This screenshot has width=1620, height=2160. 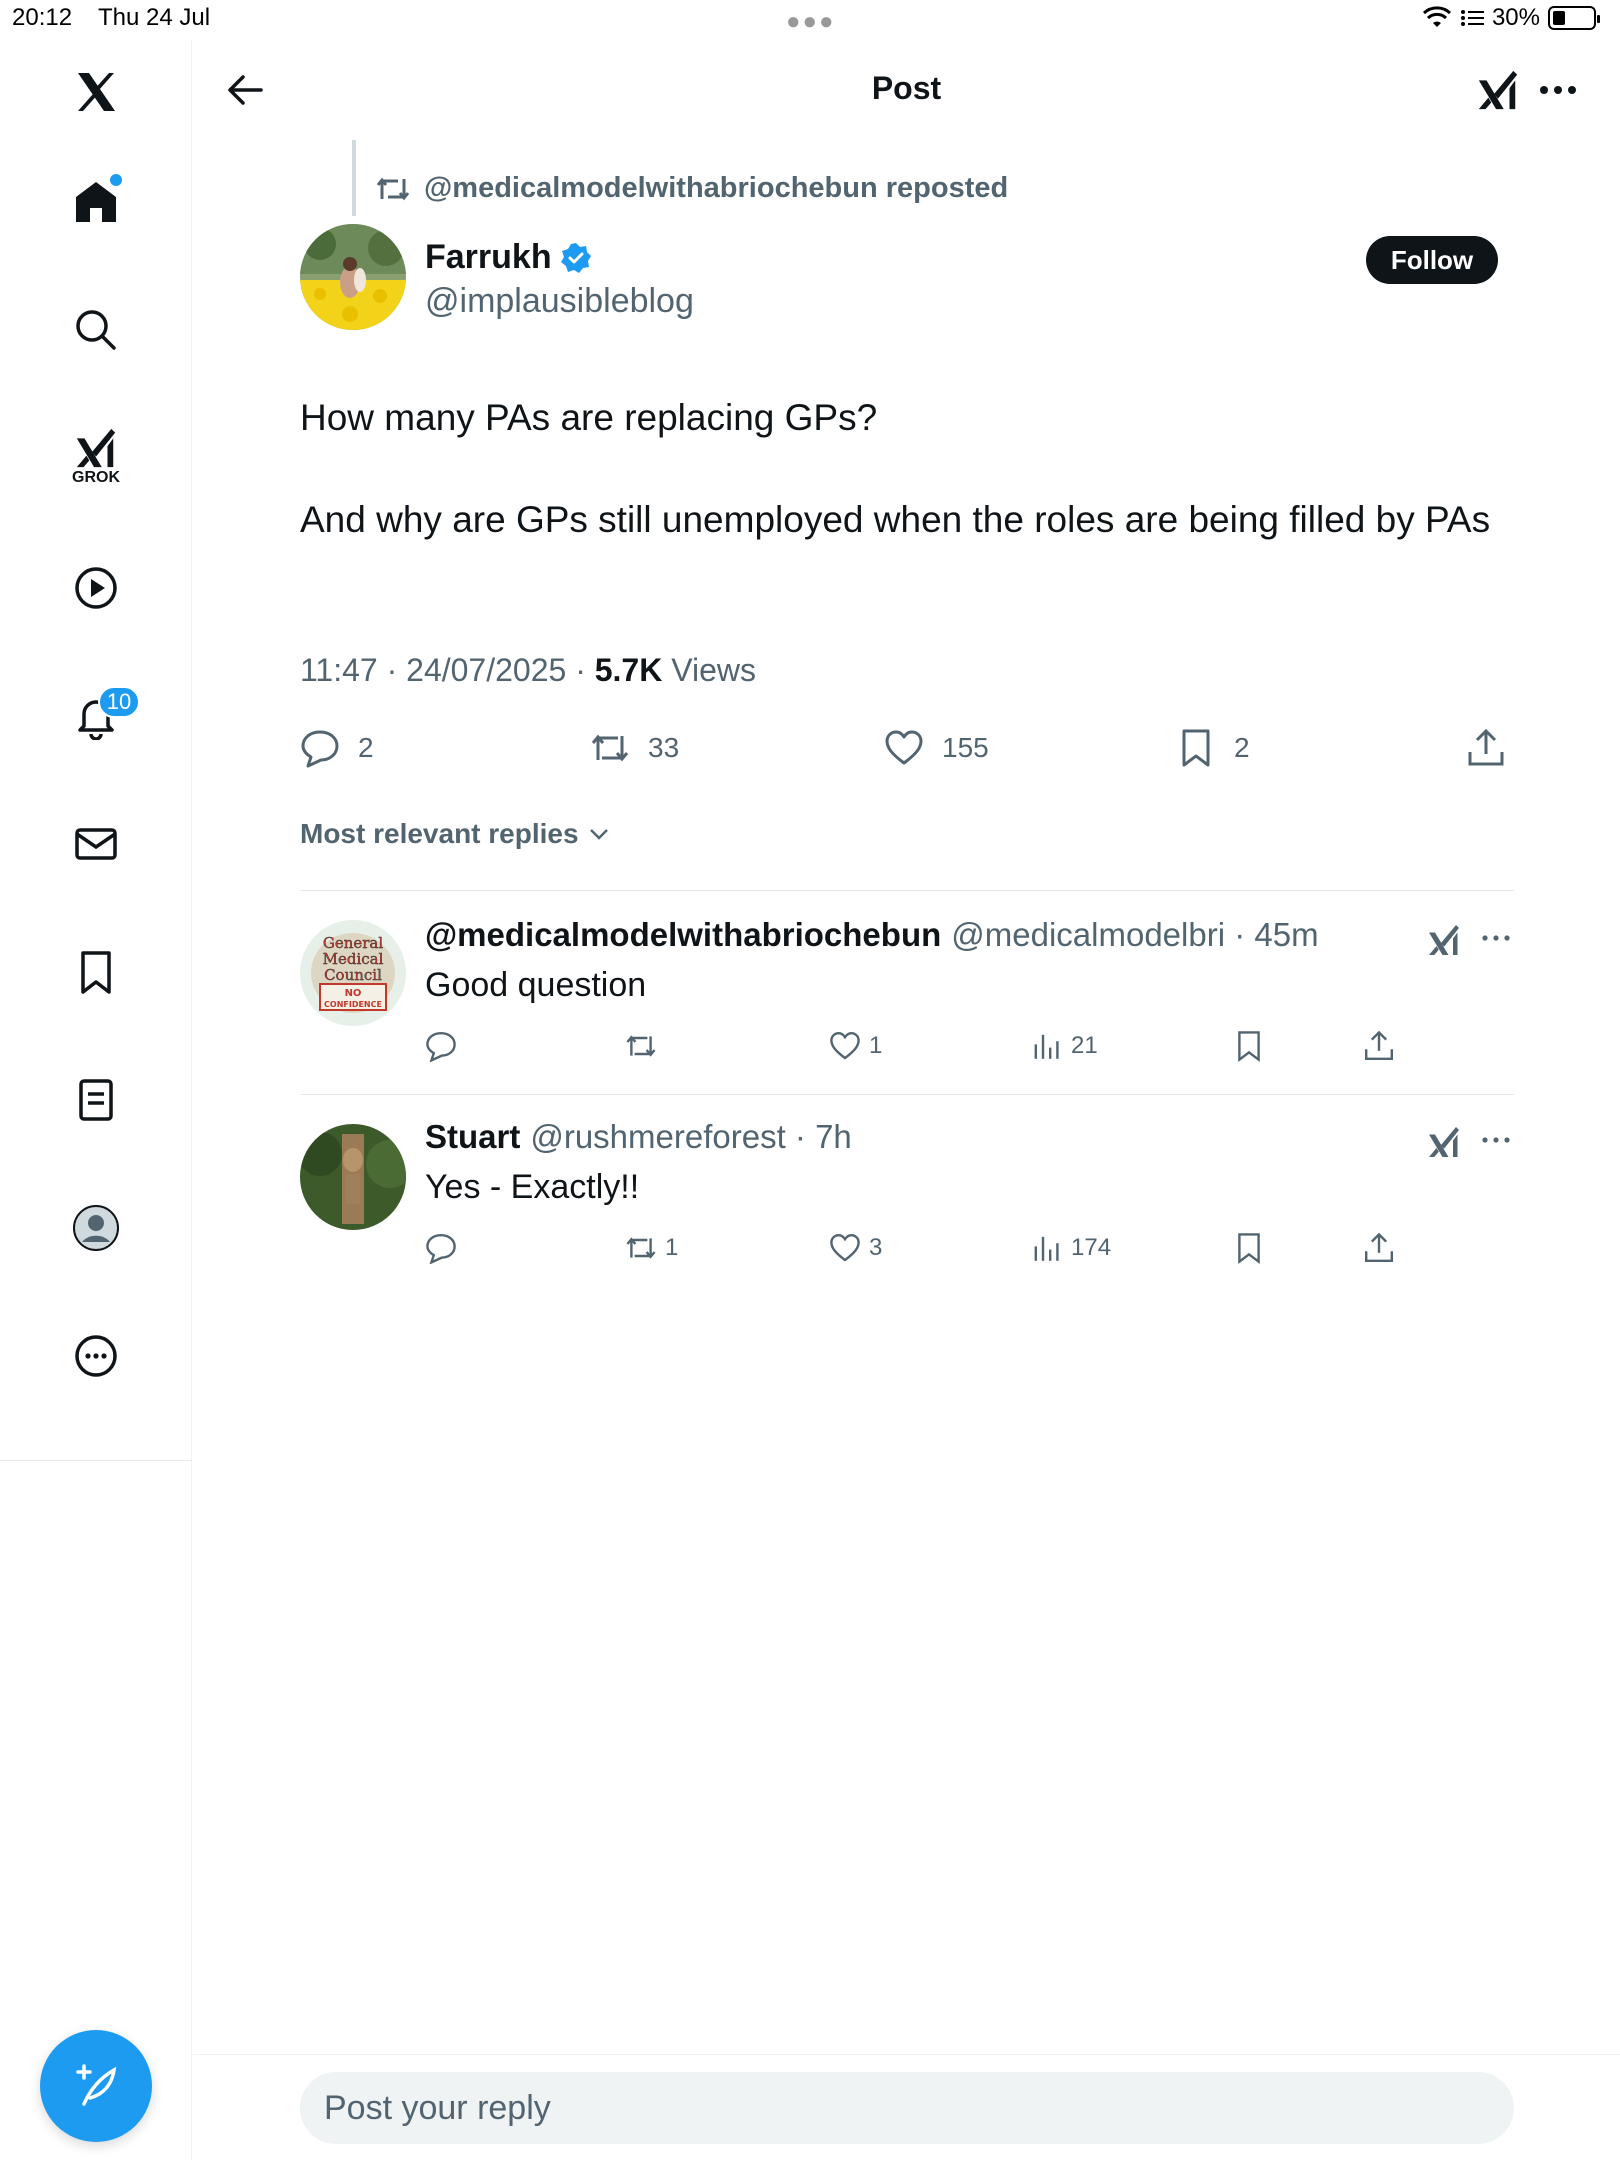 I want to click on reply-text: Good question, so click(x=536, y=985).